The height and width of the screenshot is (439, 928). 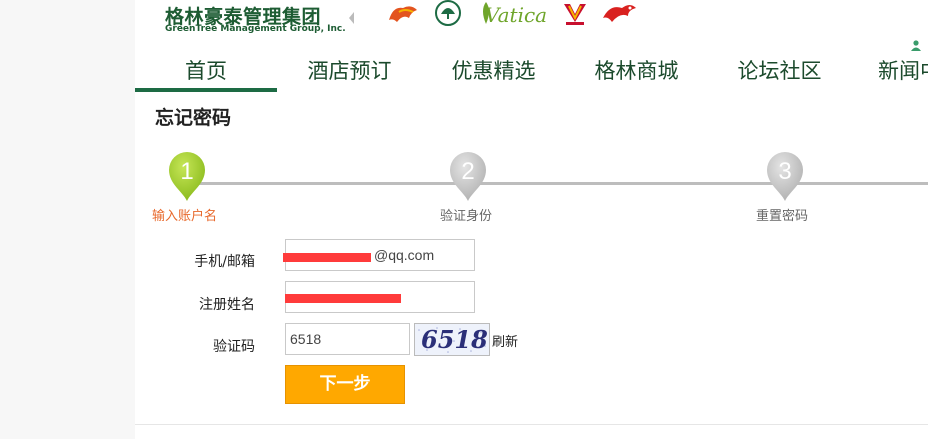 What do you see at coordinates (505, 340) in the screenshot?
I see `refresh-captcha-link: 刷新` at bounding box center [505, 340].